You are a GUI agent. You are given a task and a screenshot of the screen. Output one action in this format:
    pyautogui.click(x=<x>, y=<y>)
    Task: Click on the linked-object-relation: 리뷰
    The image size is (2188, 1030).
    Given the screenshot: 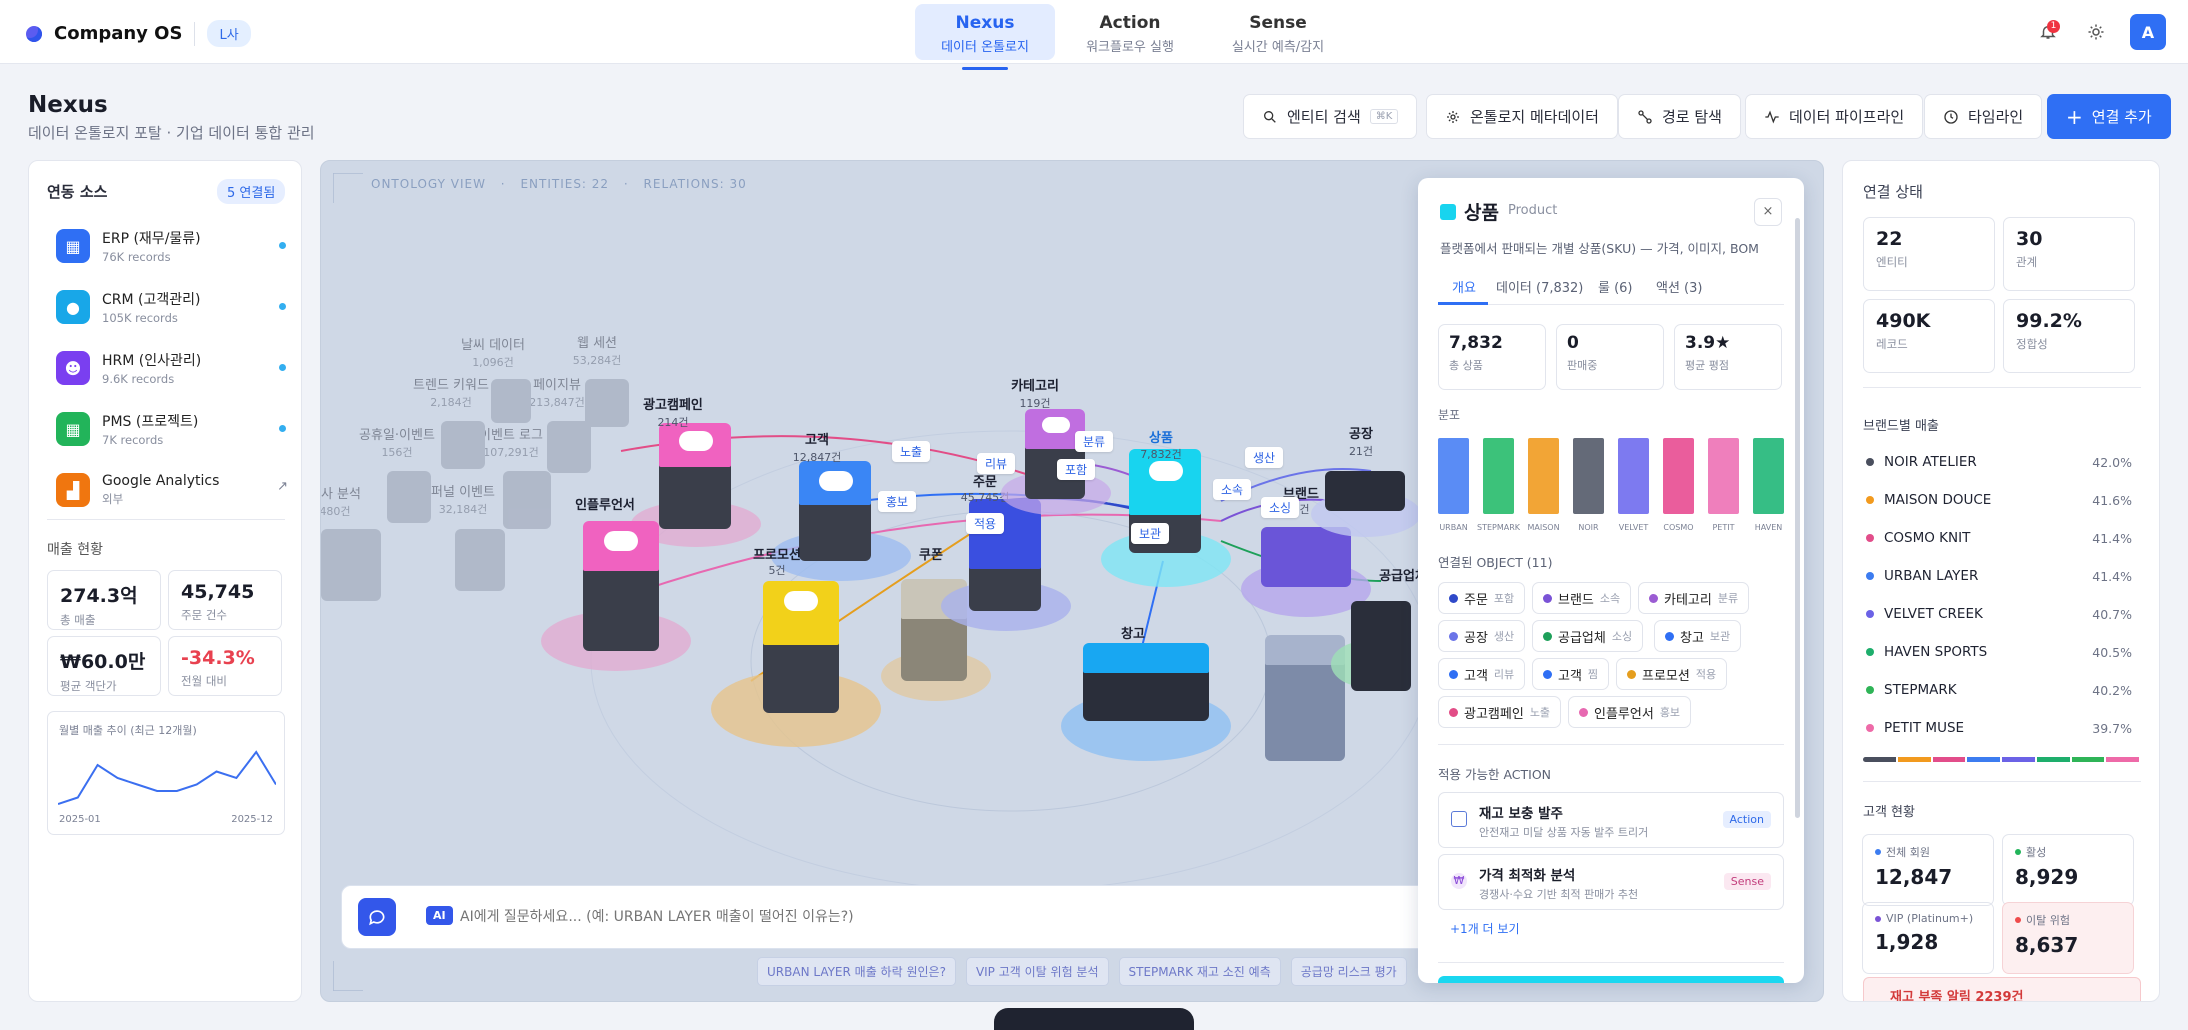 What is the action you would take?
    pyautogui.click(x=1504, y=674)
    